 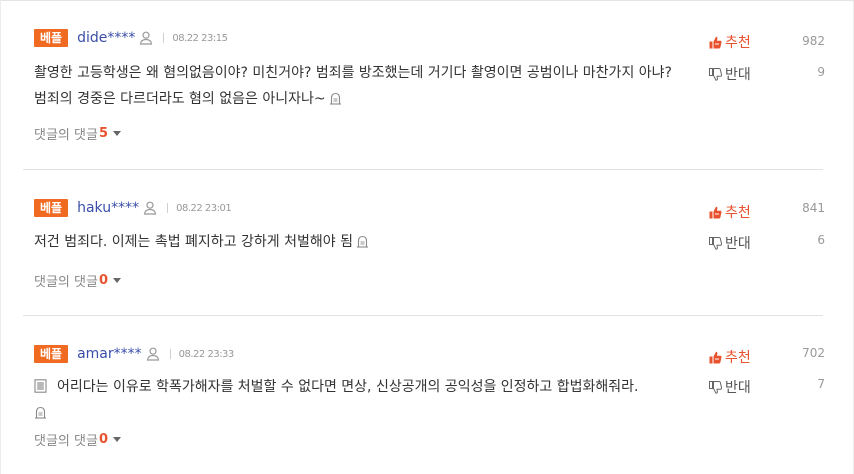 What do you see at coordinates (821, 240) in the screenshot?
I see `downvote-count: 6` at bounding box center [821, 240].